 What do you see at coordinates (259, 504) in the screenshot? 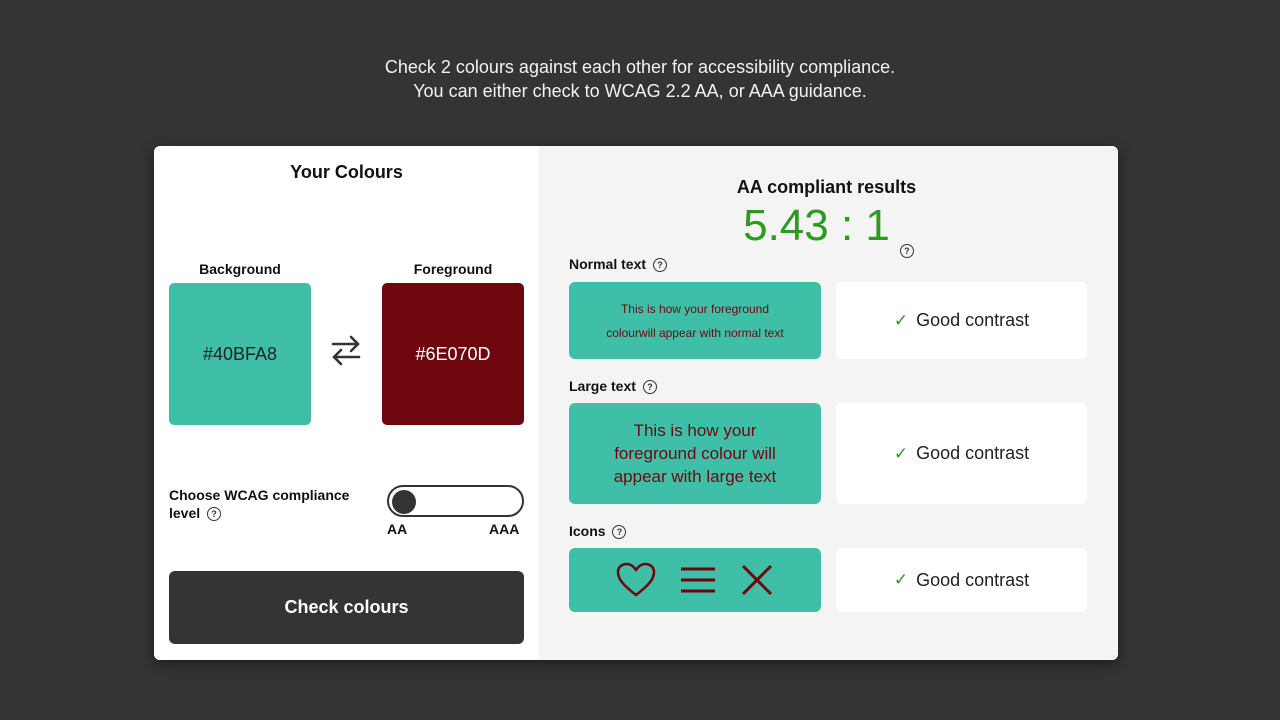
I see `wcag-level-label: Choose WCAG compliance level ?` at bounding box center [259, 504].